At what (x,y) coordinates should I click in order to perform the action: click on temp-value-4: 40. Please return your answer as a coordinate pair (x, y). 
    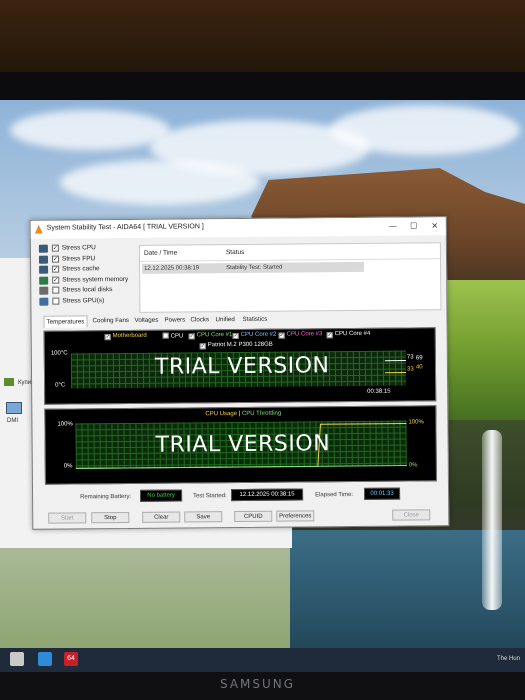
    Looking at the image, I should click on (419, 367).